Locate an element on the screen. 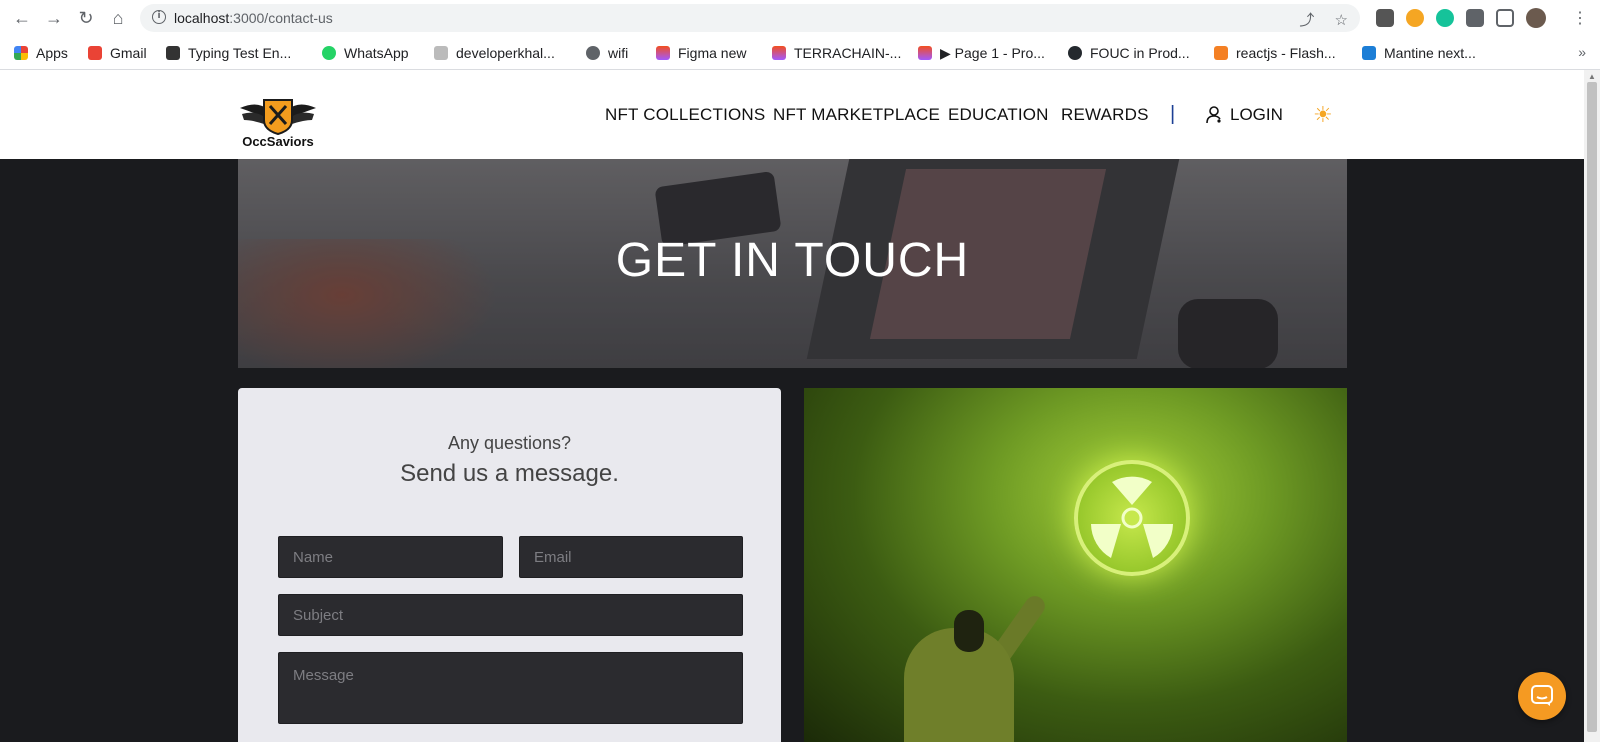  page-scrollbar: ▲ is located at coordinates (1592, 406).